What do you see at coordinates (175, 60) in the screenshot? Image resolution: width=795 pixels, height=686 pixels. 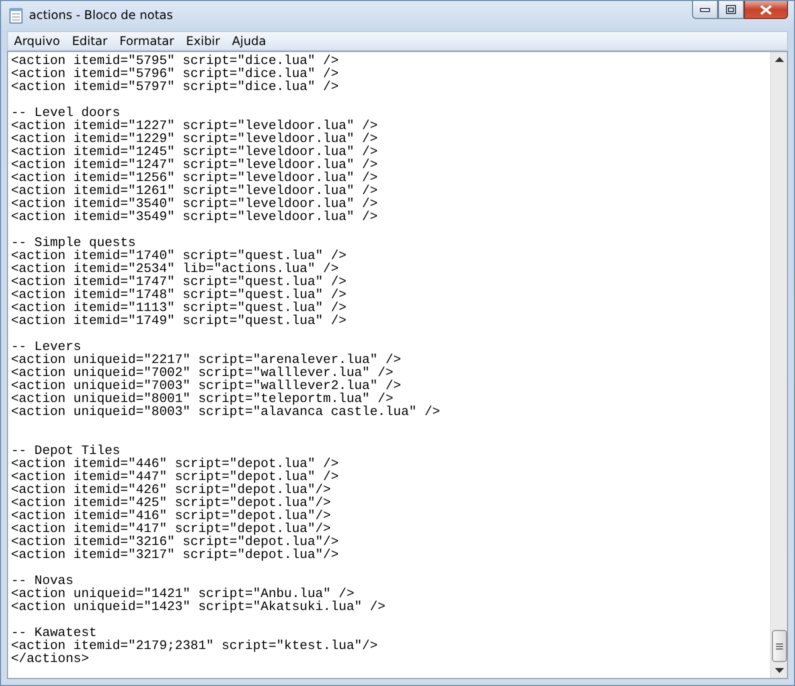 I see `code-line: <action itemid="5795" script="dice.lua" />` at bounding box center [175, 60].